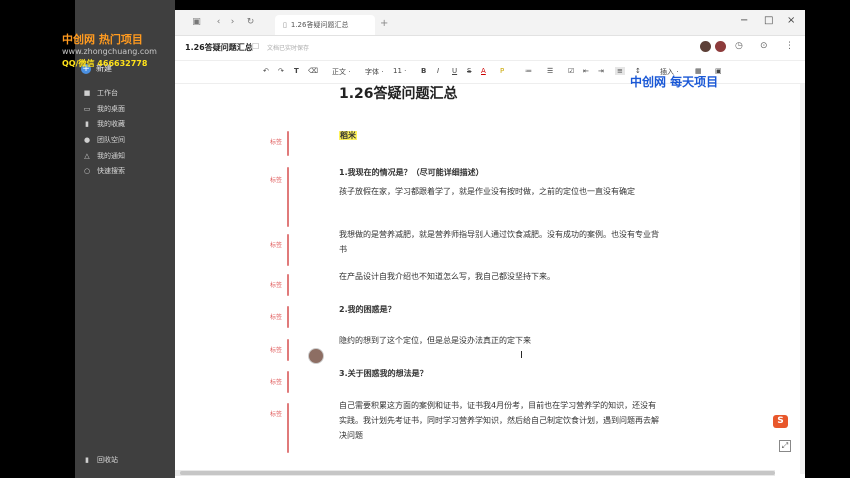 Image resolution: width=850 pixels, height=478 pixels. What do you see at coordinates (477, 473) in the screenshot?
I see `scrollbar-thumb` at bounding box center [477, 473].